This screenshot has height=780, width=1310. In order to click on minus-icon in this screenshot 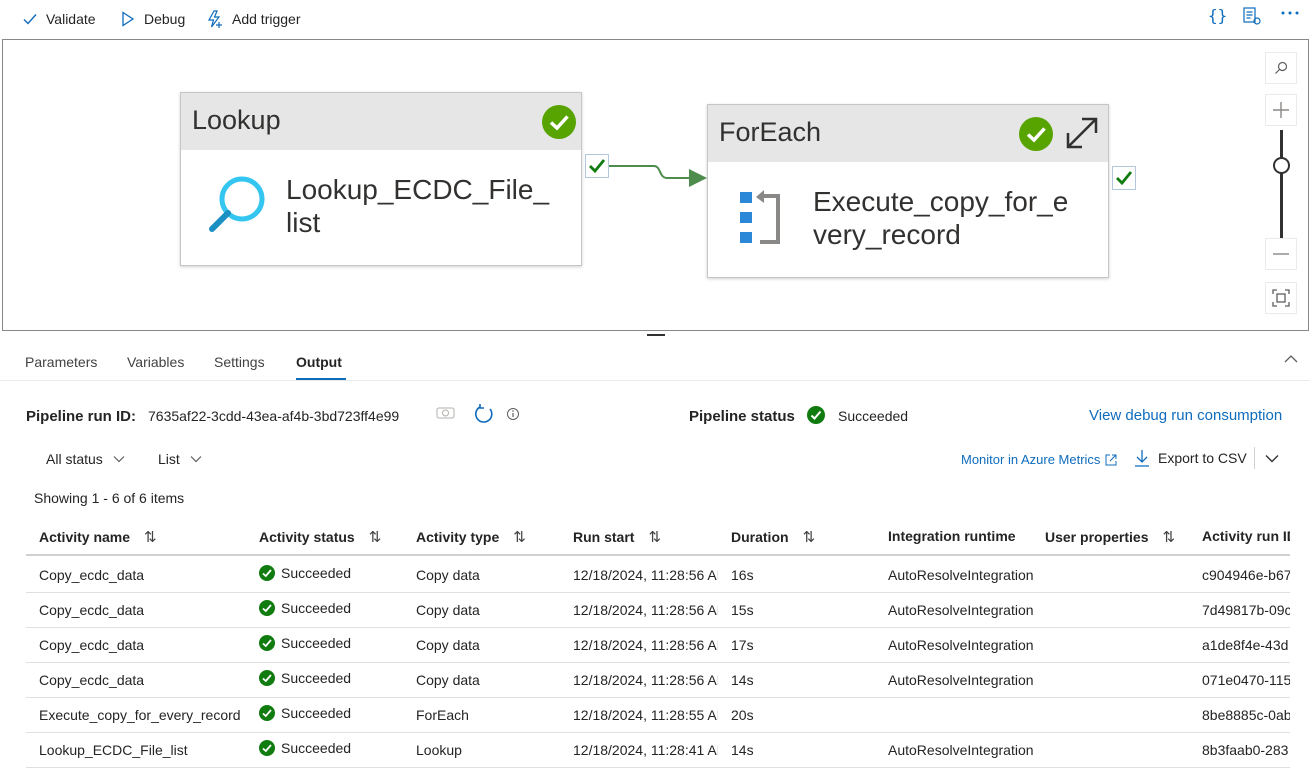, I will do `click(1281, 254)`.